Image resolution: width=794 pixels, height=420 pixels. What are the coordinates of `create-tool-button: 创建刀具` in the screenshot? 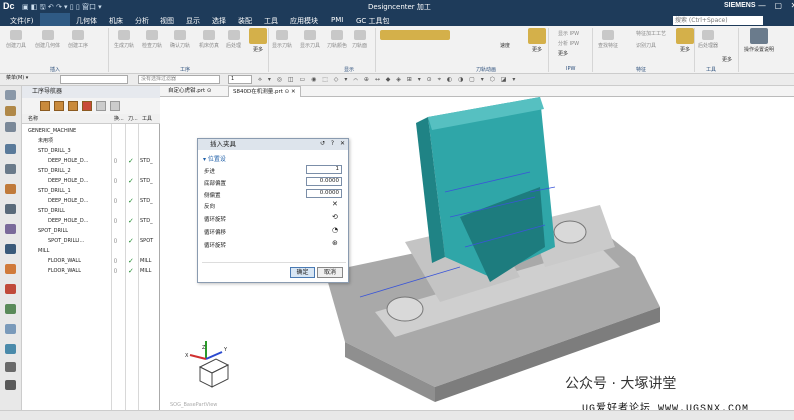 It's located at (16, 39).